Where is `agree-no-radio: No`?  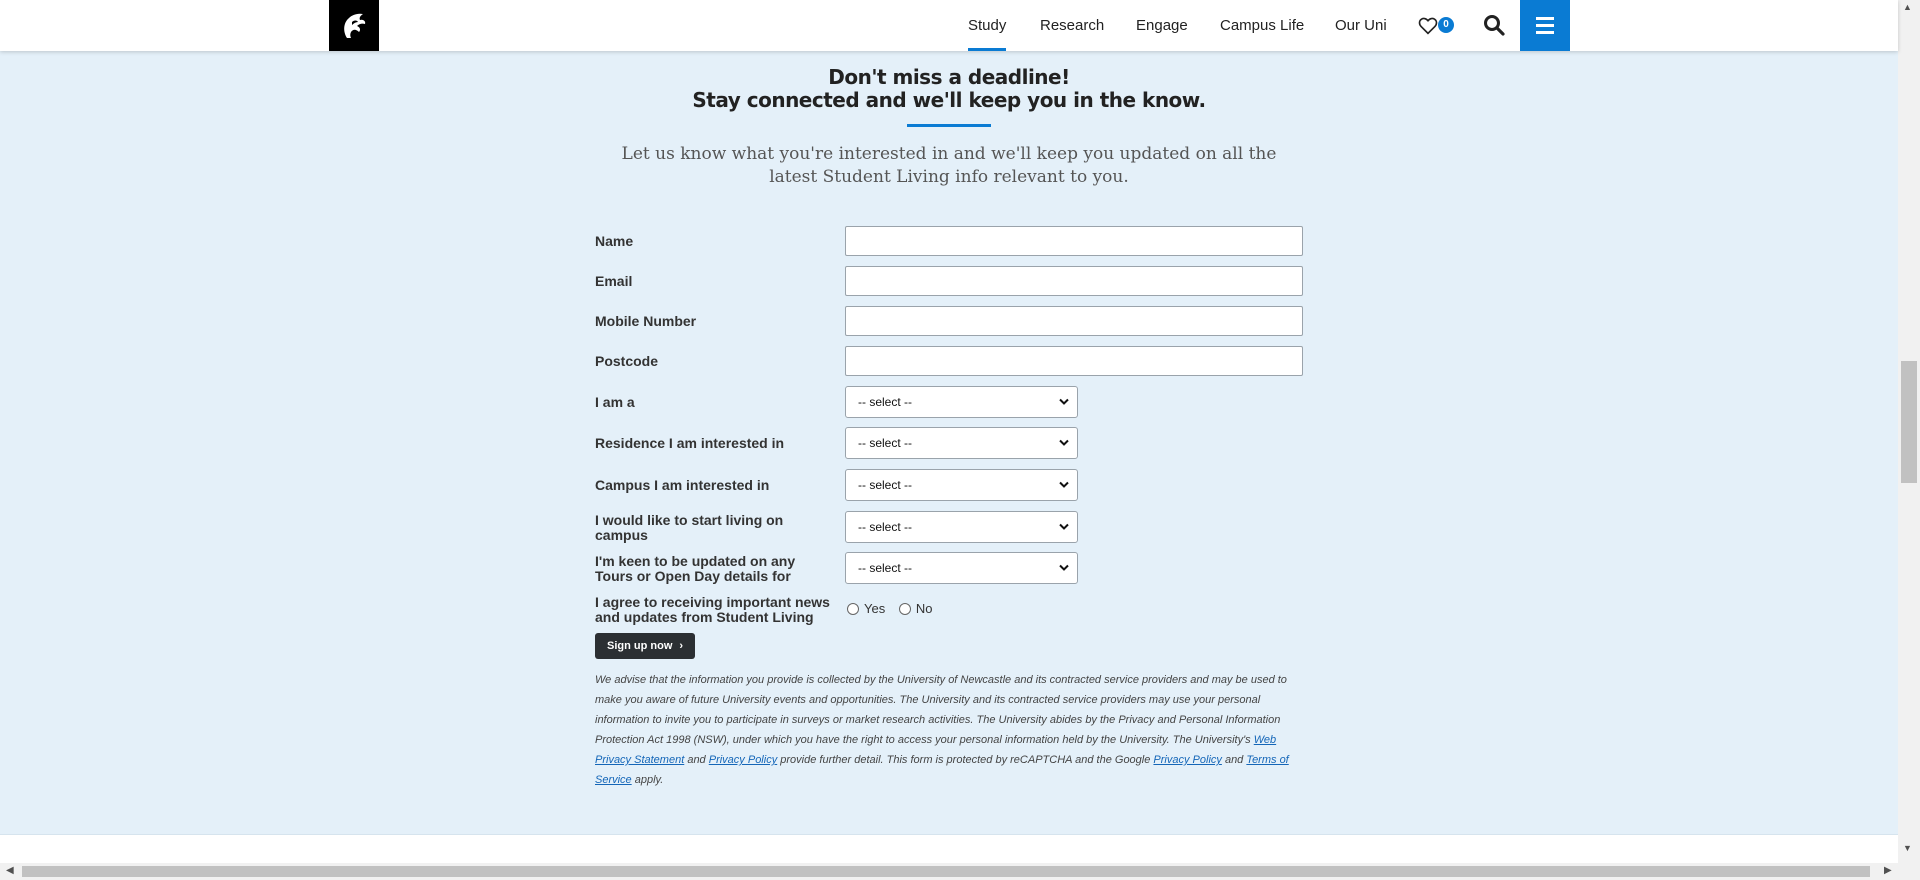 agree-no-radio: No is located at coordinates (915, 608).